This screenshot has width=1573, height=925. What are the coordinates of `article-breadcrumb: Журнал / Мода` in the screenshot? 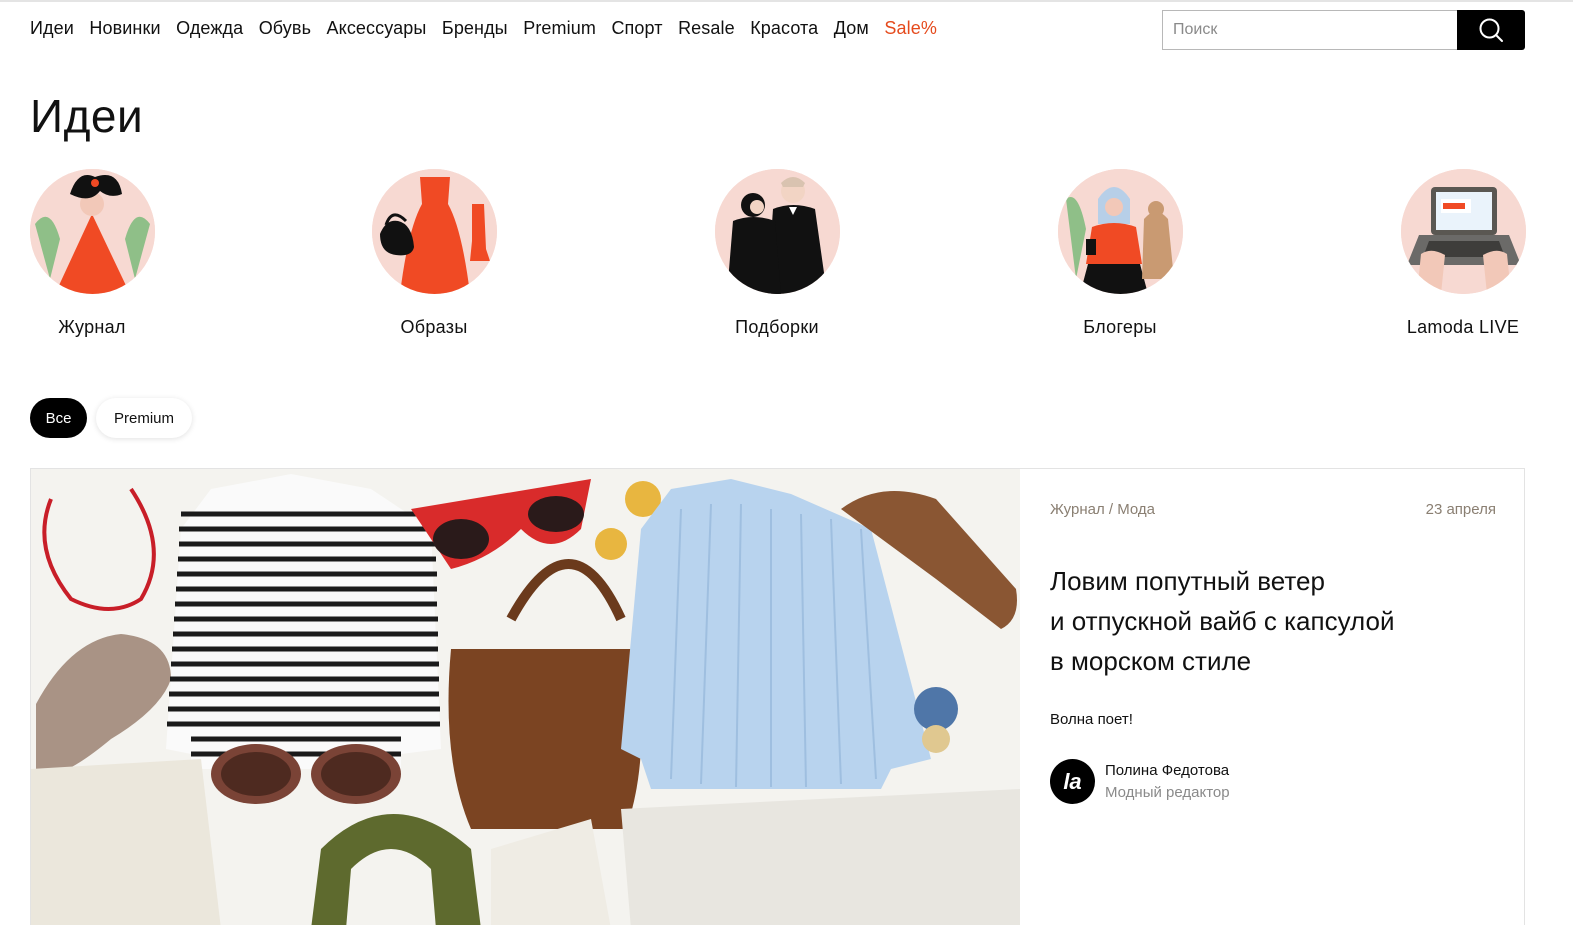 It's located at (1102, 509).